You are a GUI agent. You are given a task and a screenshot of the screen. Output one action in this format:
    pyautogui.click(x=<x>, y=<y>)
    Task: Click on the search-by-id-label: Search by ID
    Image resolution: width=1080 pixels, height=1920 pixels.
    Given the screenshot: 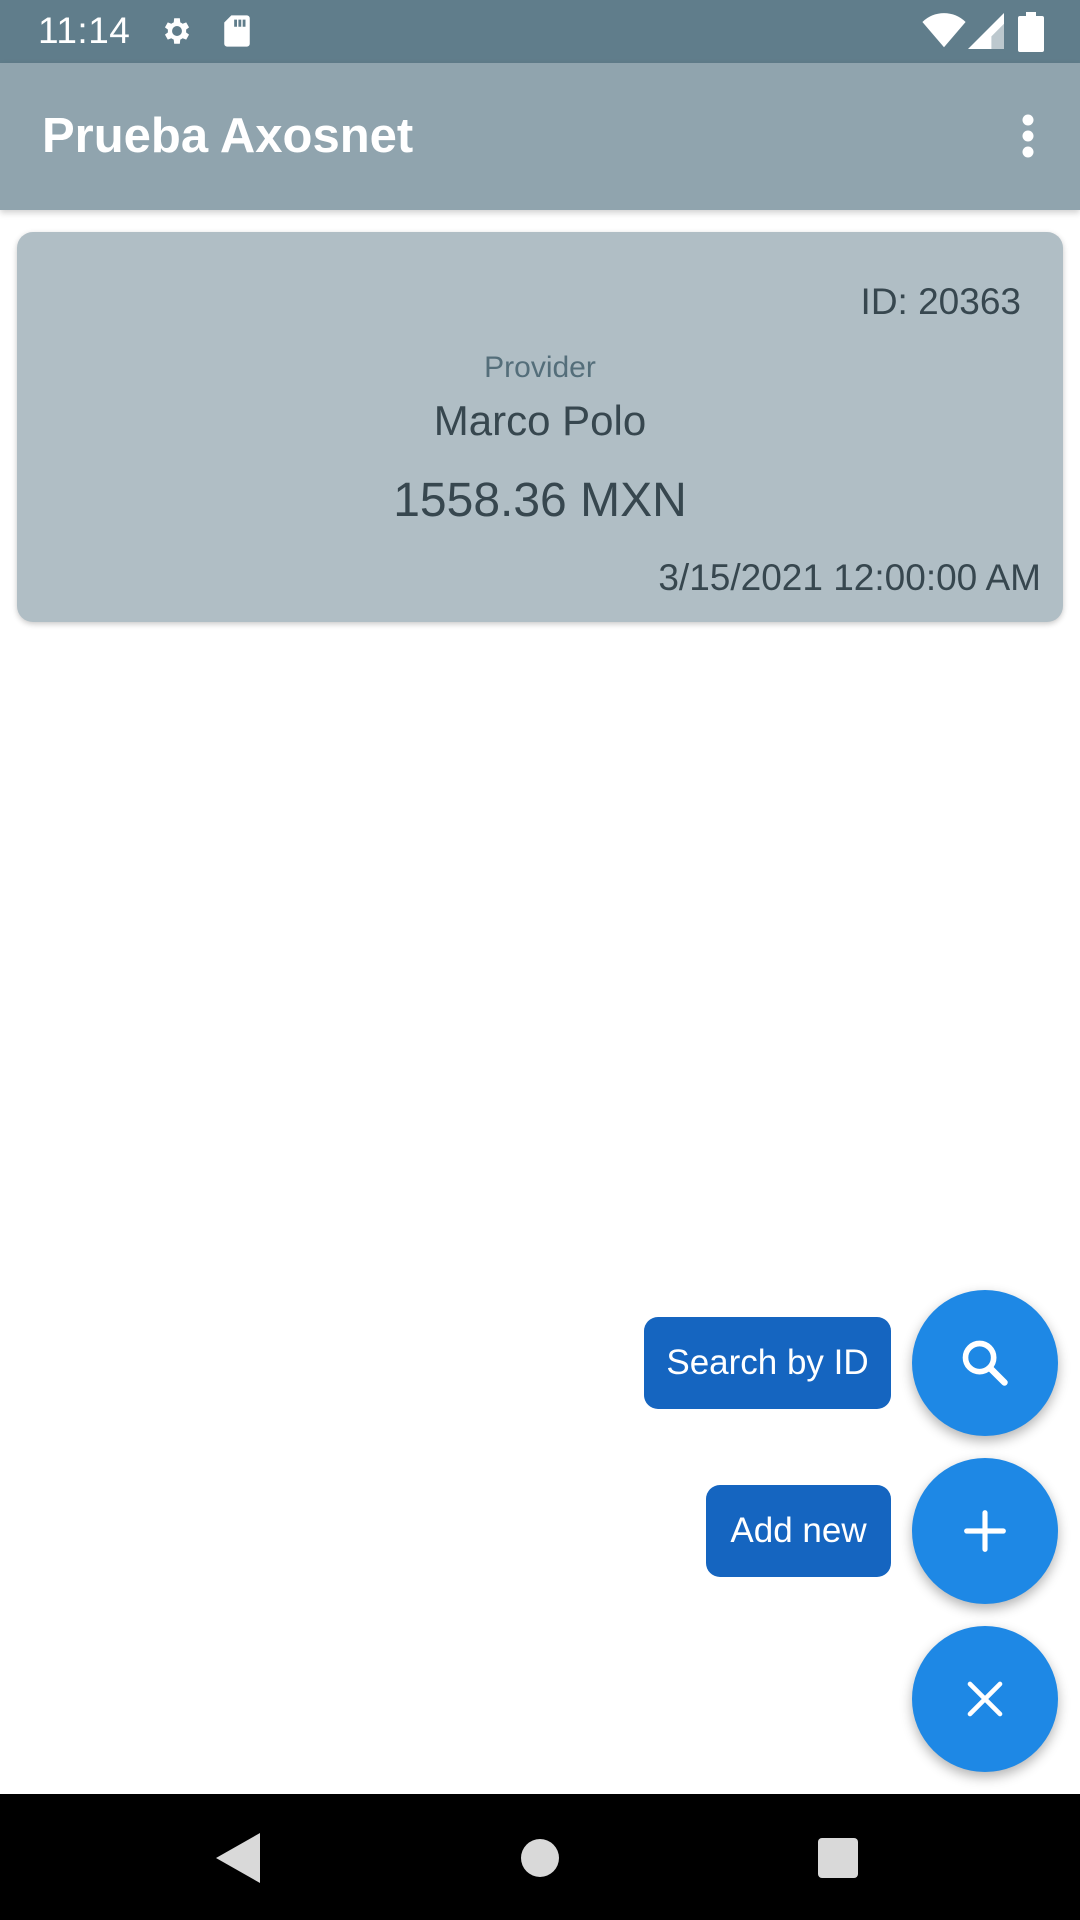 What is the action you would take?
    pyautogui.click(x=767, y=1363)
    